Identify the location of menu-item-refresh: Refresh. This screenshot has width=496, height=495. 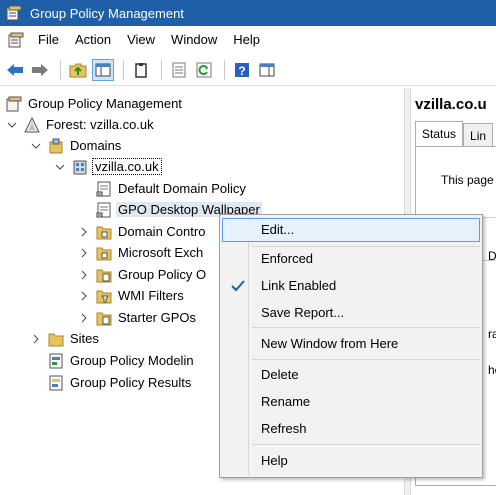
(351, 429).